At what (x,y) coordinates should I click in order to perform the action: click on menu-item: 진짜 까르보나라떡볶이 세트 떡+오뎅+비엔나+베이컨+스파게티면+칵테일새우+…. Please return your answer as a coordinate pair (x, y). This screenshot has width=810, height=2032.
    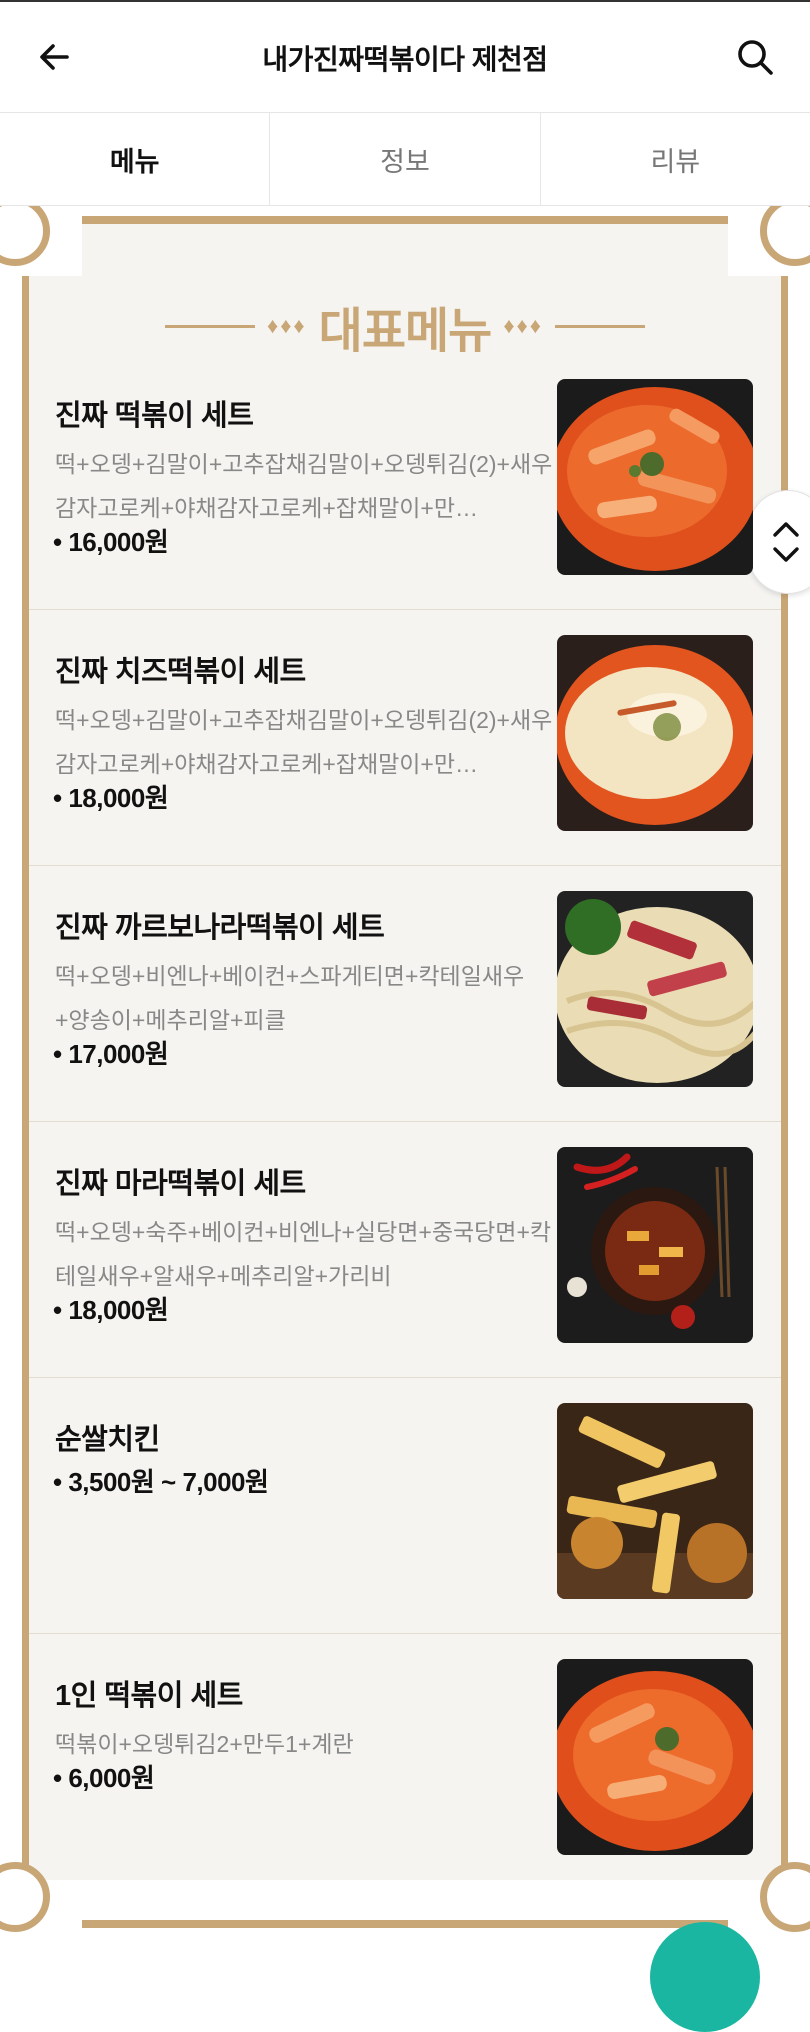
    Looking at the image, I should click on (405, 994).